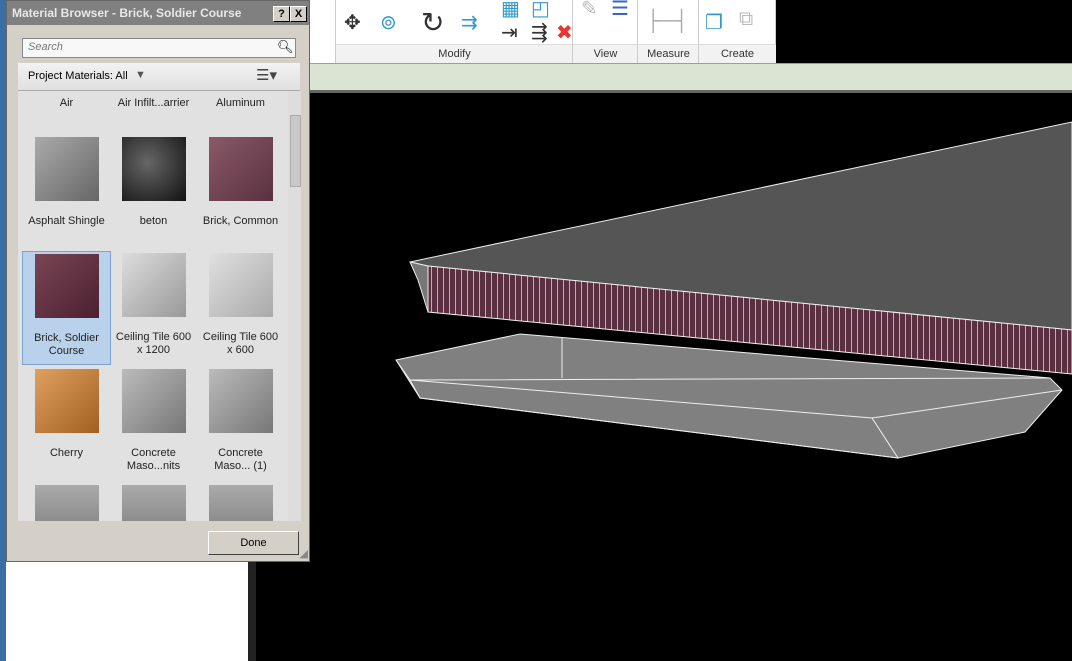 This screenshot has width=1072, height=661. I want to click on search-input: Search, so click(159, 48).